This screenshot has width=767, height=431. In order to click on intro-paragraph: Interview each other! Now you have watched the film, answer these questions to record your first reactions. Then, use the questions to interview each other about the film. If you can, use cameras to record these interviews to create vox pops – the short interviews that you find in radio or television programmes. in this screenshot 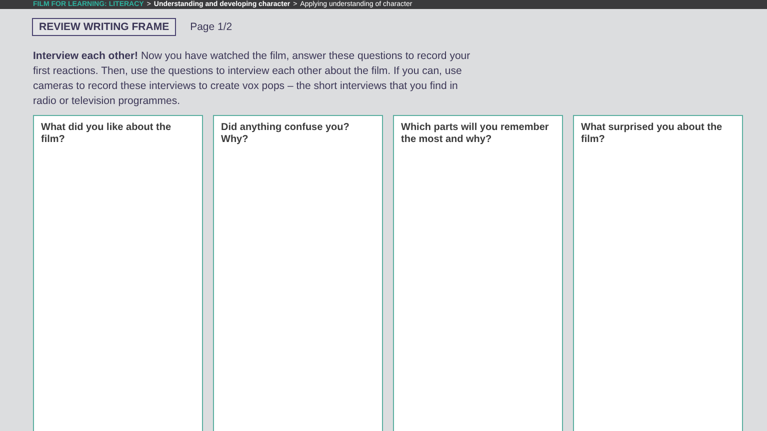, I will do `click(252, 79)`.